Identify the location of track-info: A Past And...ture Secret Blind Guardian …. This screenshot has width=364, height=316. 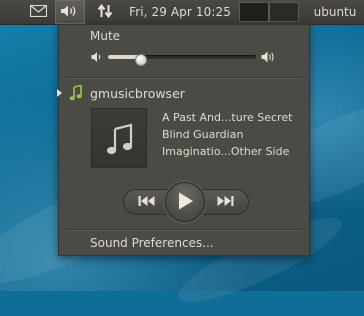
(227, 134).